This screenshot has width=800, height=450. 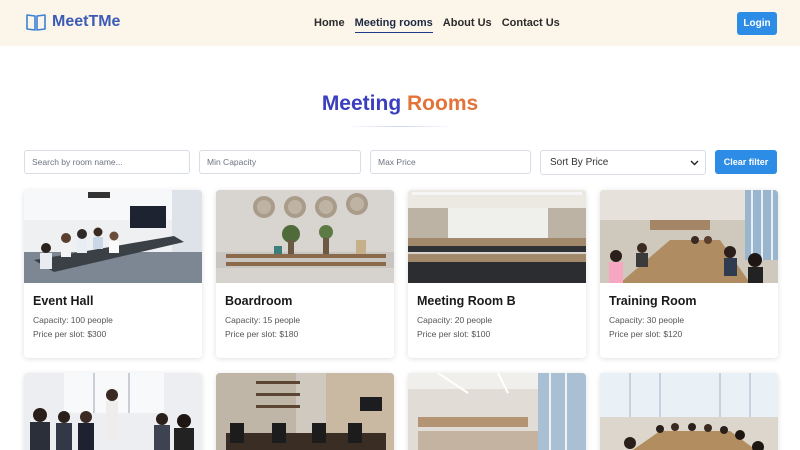 What do you see at coordinates (579, 162) in the screenshot?
I see `sort-select-value: Sort By Price` at bounding box center [579, 162].